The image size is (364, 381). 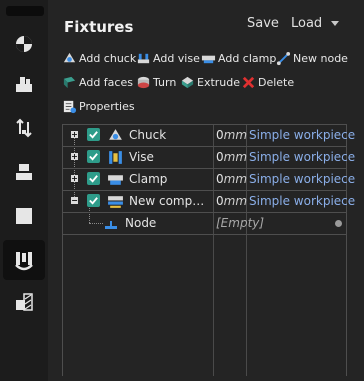 I want to click on sidebar-origin-button, so click(x=24, y=128).